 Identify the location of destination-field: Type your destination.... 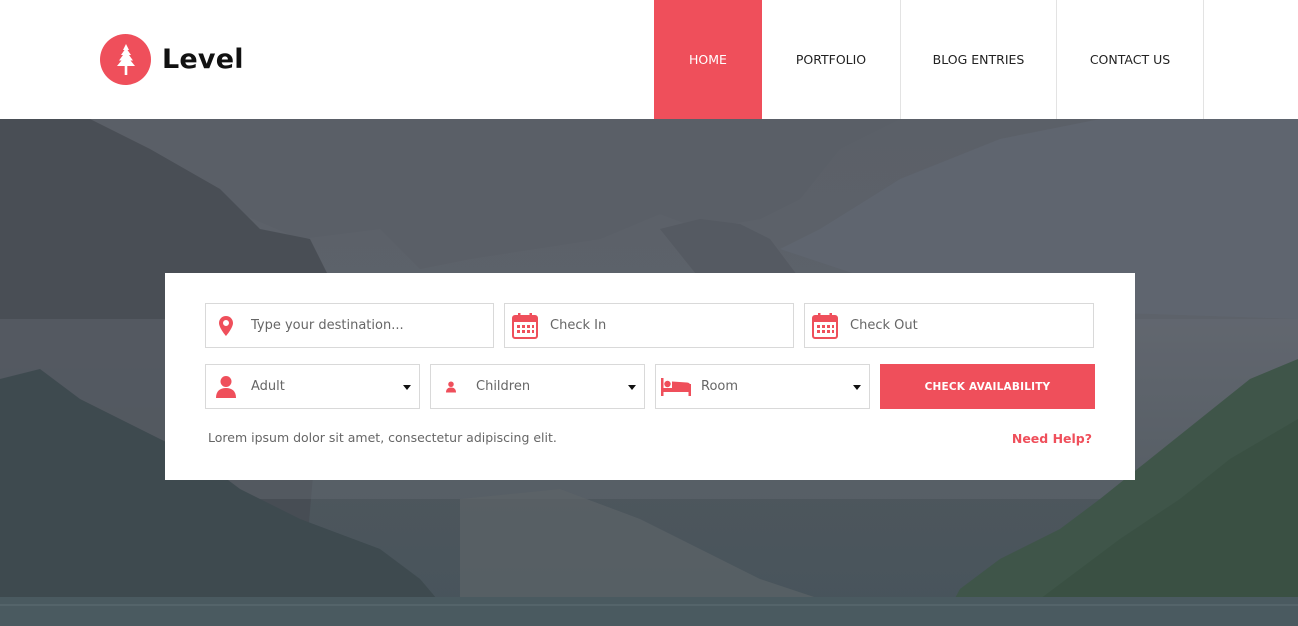
(349, 325).